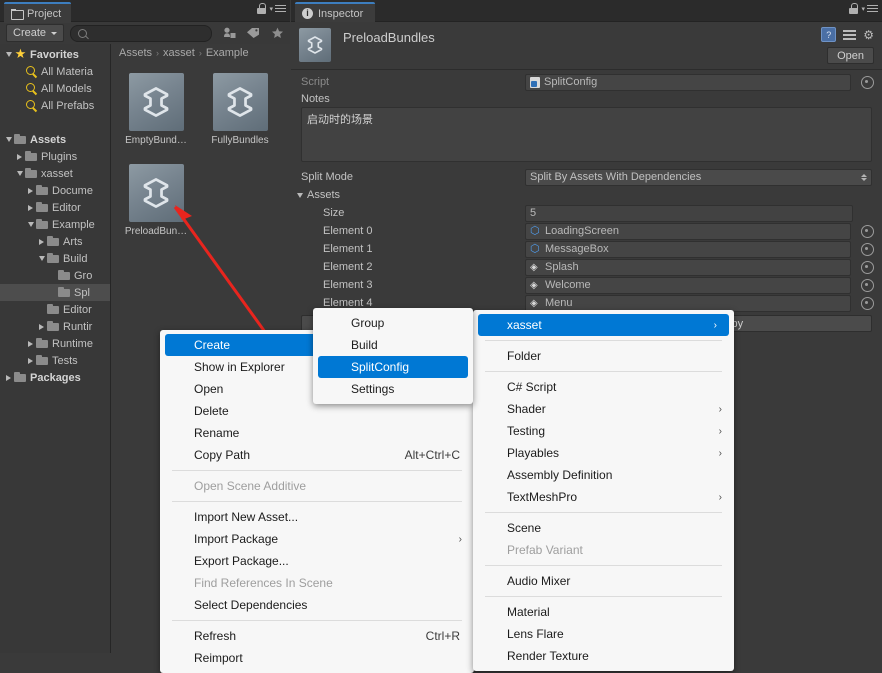 This screenshot has width=882, height=673. What do you see at coordinates (200, 52) in the screenshot?
I see `breadcrumb: Assets › xasset › Example` at bounding box center [200, 52].